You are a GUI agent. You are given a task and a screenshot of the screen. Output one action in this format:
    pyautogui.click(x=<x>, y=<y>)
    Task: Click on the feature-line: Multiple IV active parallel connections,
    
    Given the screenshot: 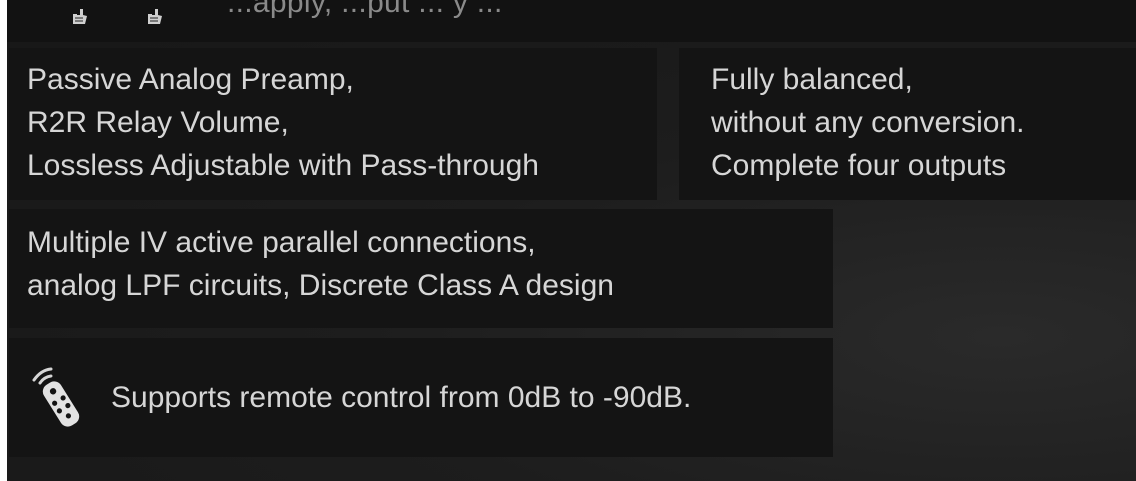 What is the action you would take?
    pyautogui.click(x=281, y=242)
    